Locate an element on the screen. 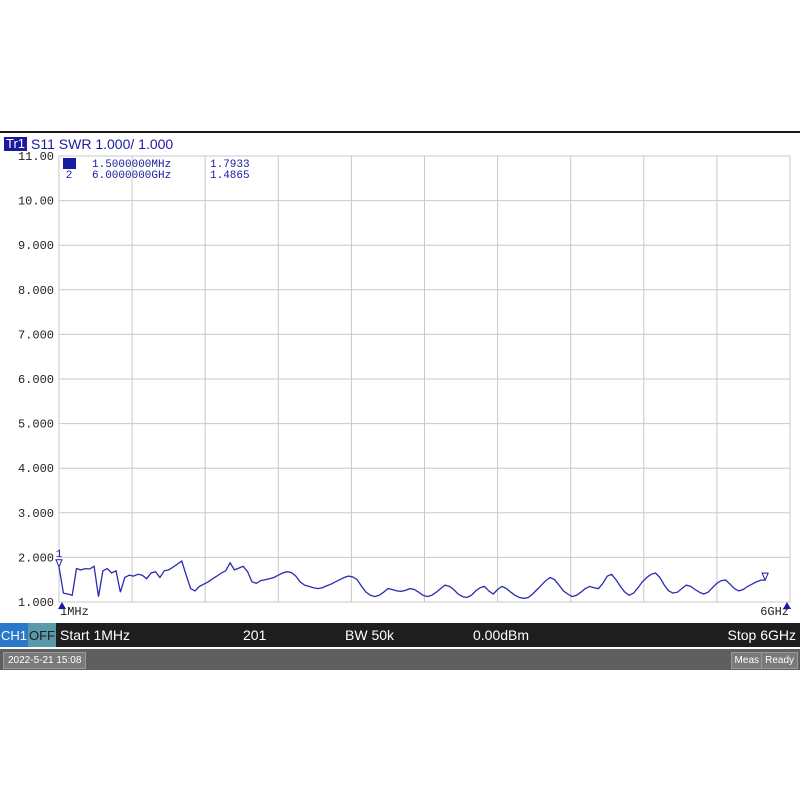 The height and width of the screenshot is (800, 800). power-level: 0.00dBm is located at coordinates (501, 635).